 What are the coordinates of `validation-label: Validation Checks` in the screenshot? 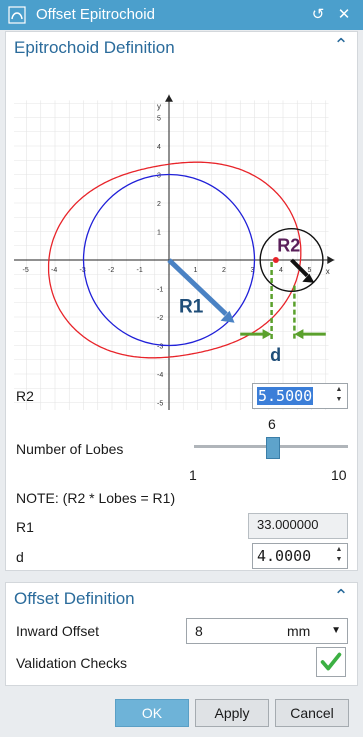 It's located at (72, 663).